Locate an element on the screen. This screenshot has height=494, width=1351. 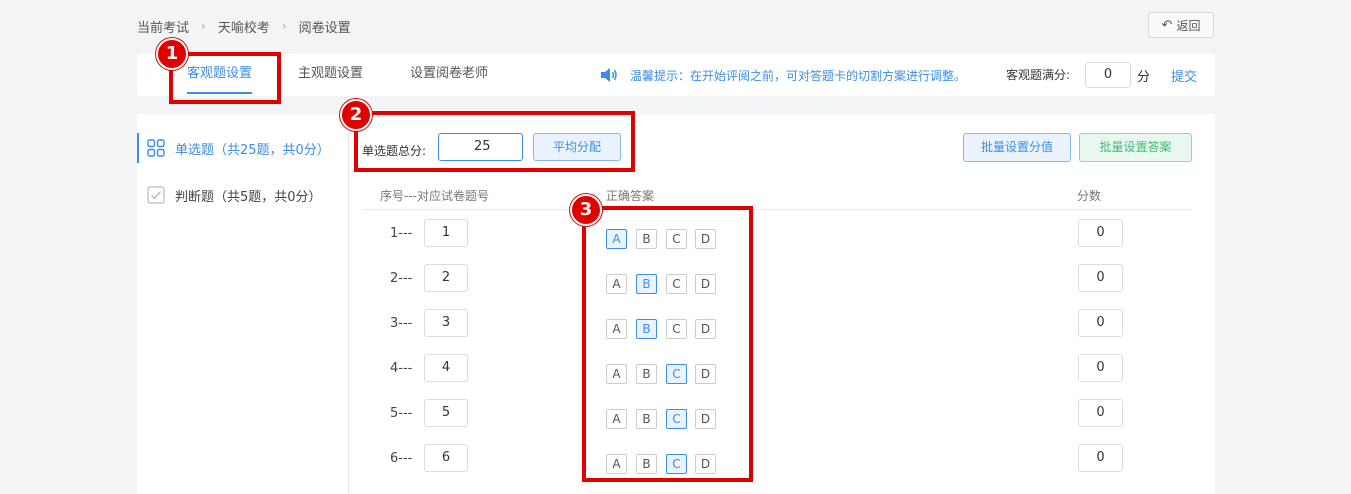
annotation-badge-3: 3 is located at coordinates (586, 210).